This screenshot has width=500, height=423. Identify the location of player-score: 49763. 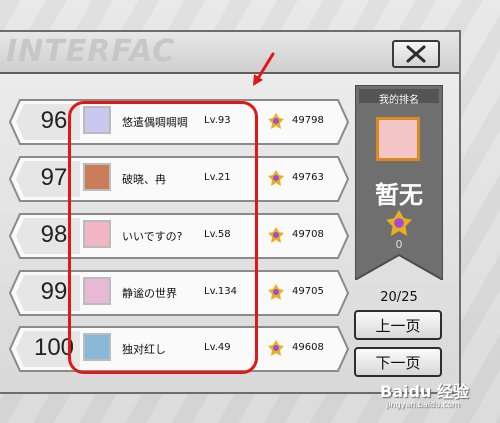
(308, 177).